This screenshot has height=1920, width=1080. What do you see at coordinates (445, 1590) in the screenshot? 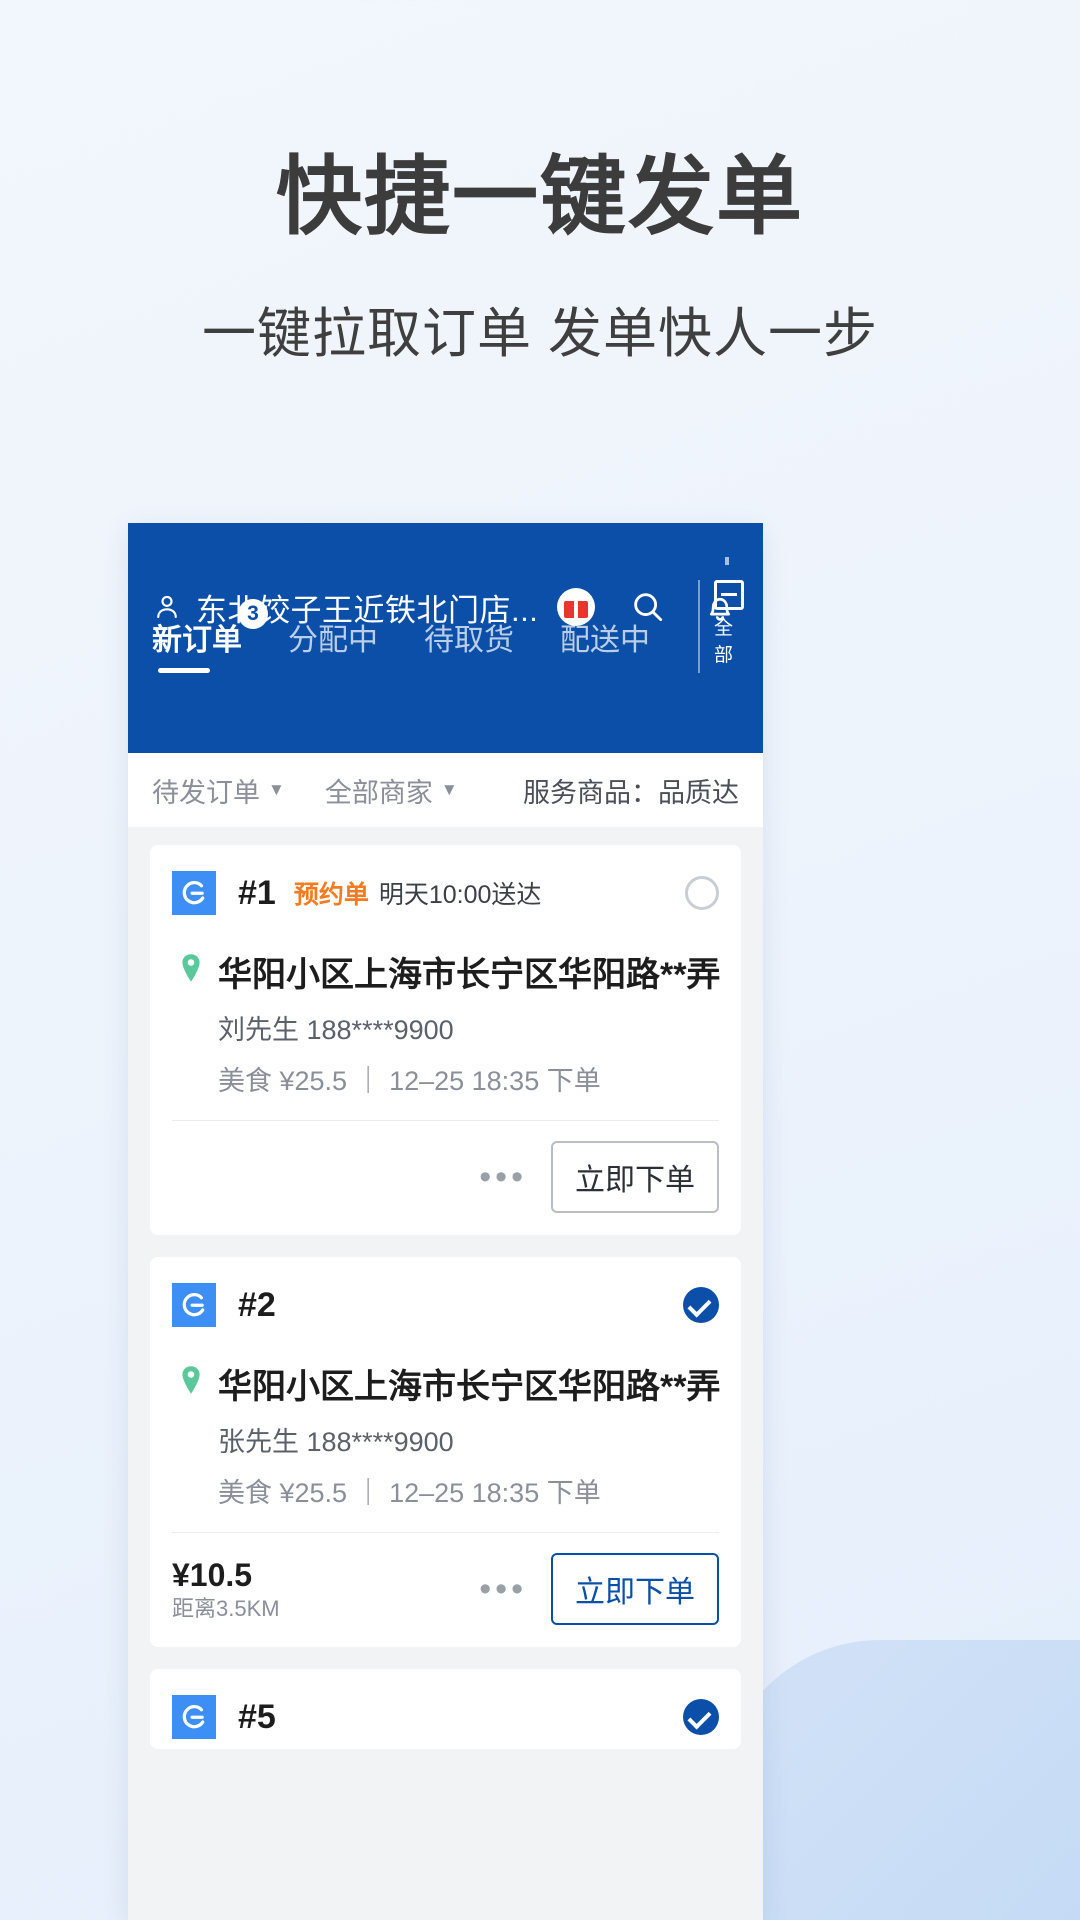
I see `order-card-footer: ¥10.5 距离3.5KM ••• 立即下单` at bounding box center [445, 1590].